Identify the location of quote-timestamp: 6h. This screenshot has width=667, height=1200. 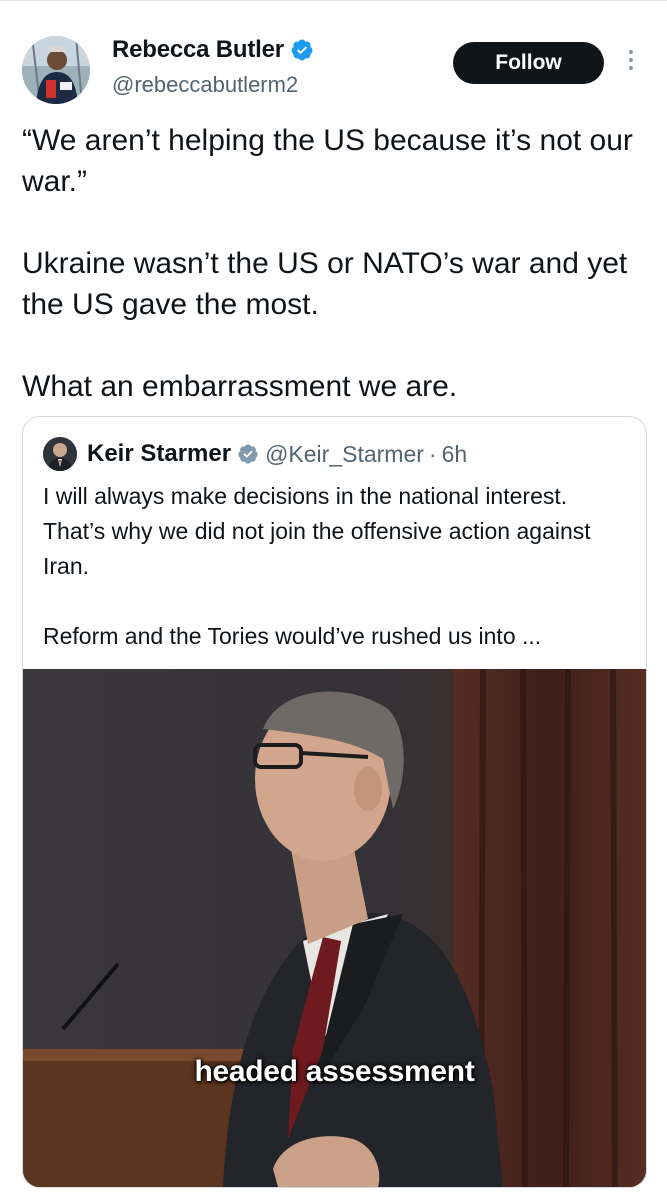
(455, 454).